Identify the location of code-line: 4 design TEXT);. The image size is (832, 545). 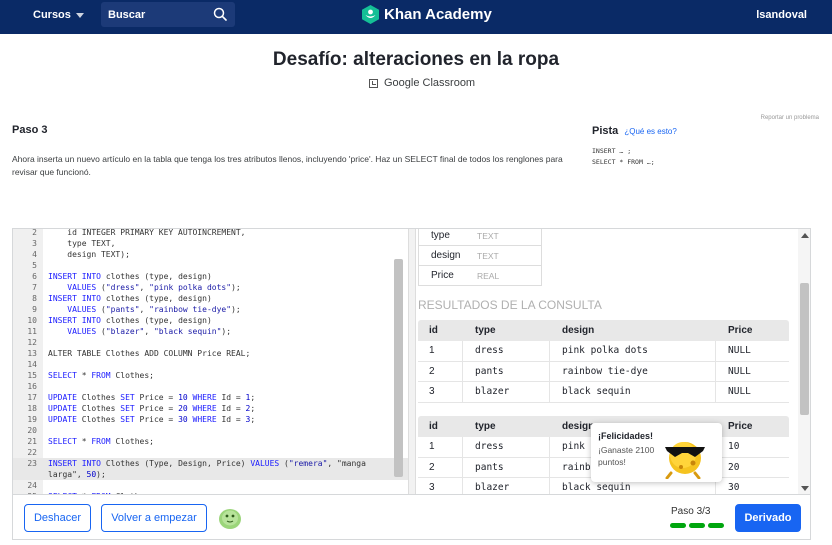
(210, 254).